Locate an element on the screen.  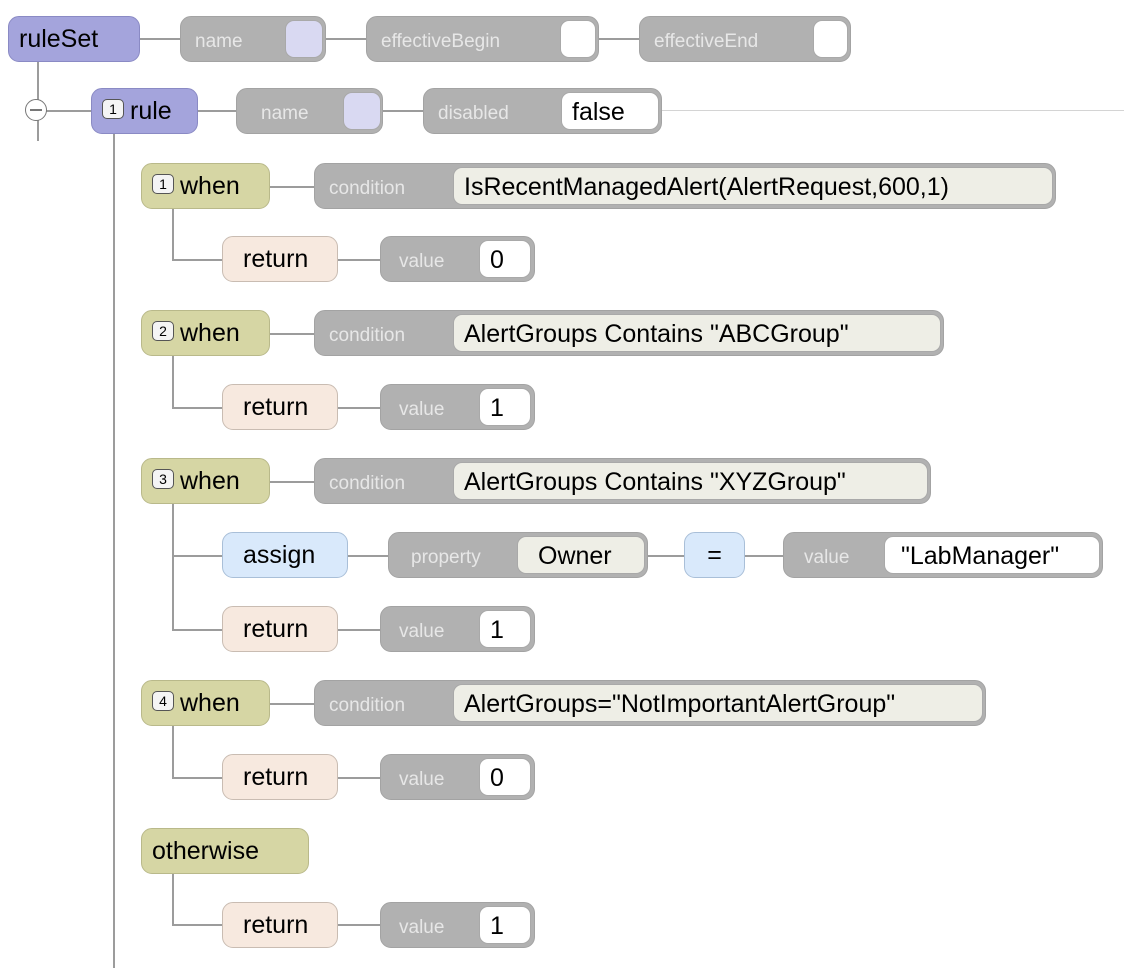
rule-node: 1 rule is located at coordinates (144, 111).